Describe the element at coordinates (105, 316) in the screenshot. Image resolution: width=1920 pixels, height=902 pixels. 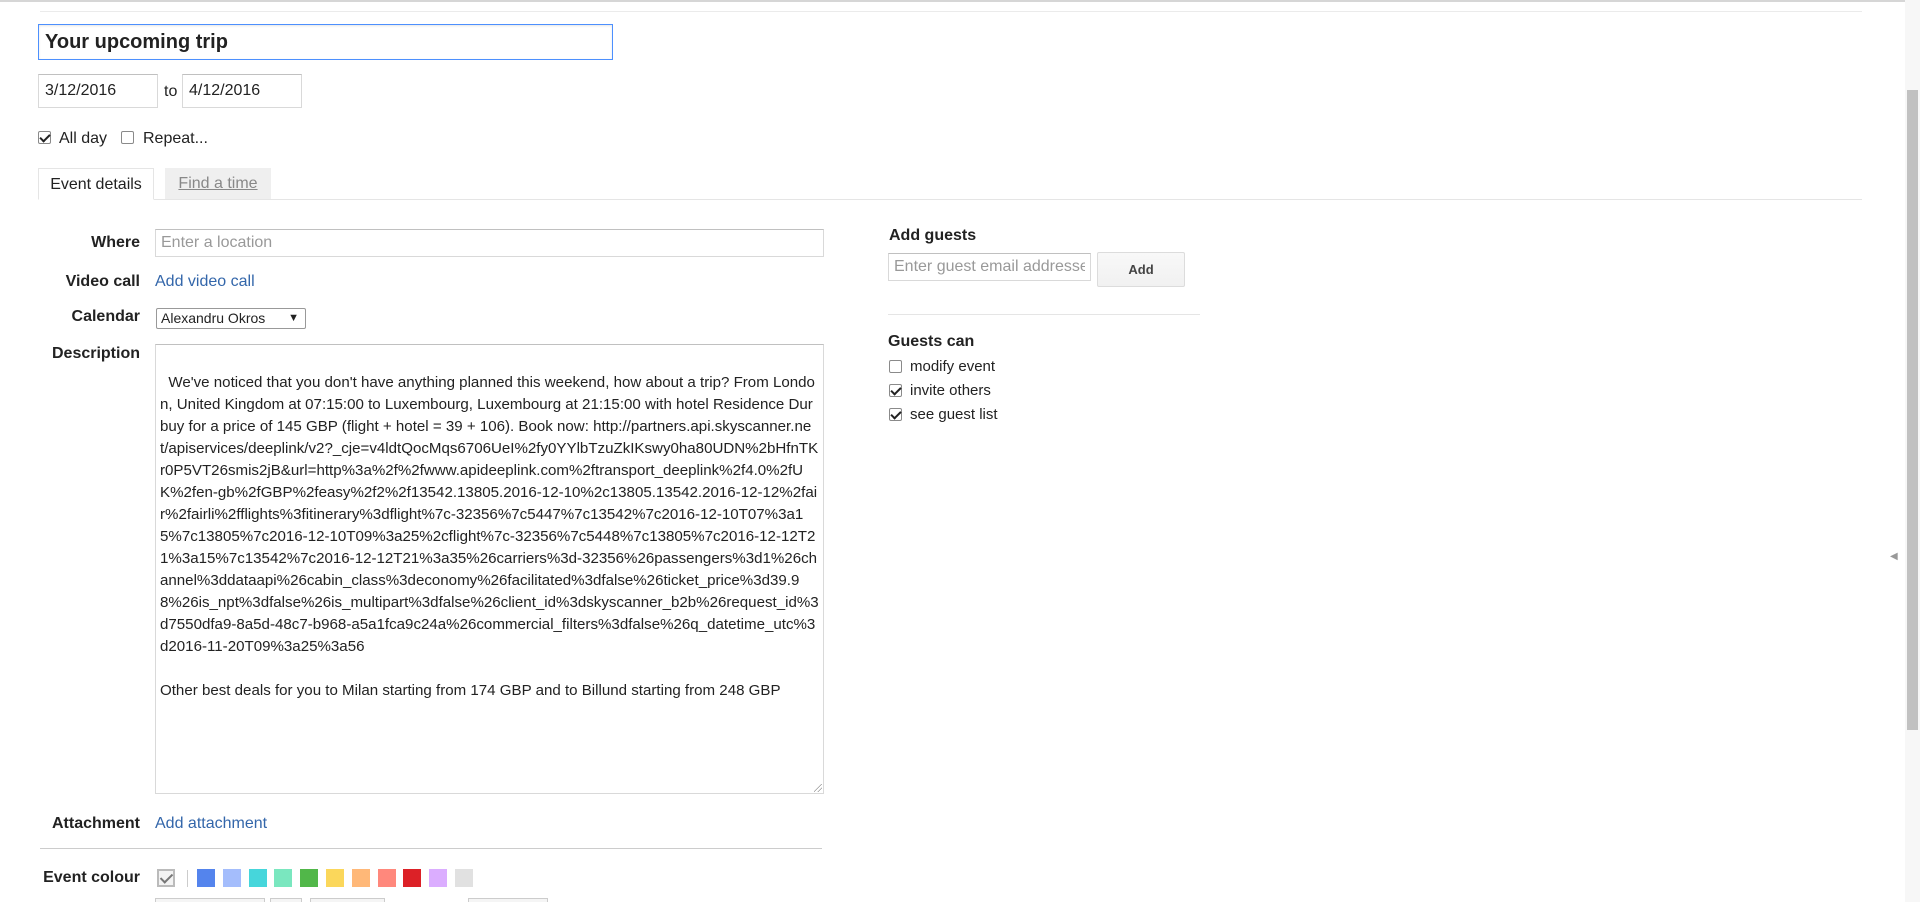
I see `calendar-label: Calendar` at that location.